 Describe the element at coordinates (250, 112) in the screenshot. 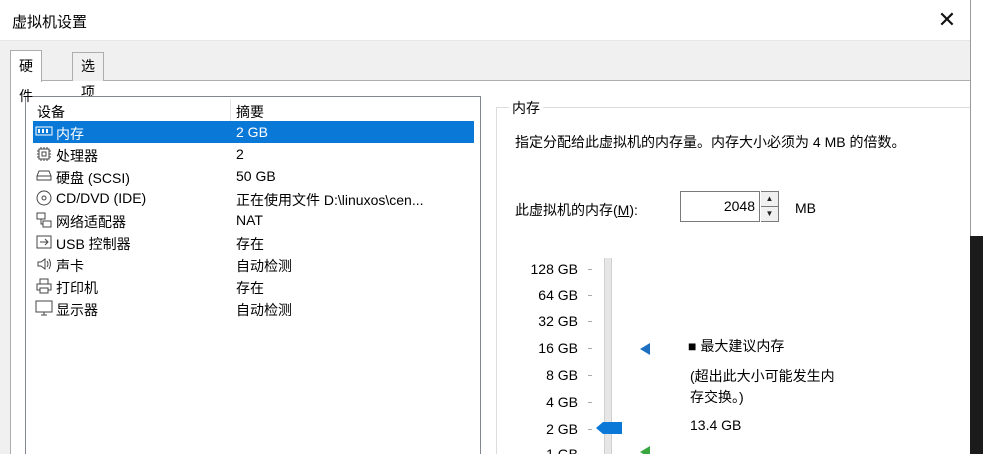

I see `column-header-summary: 摘要` at that location.